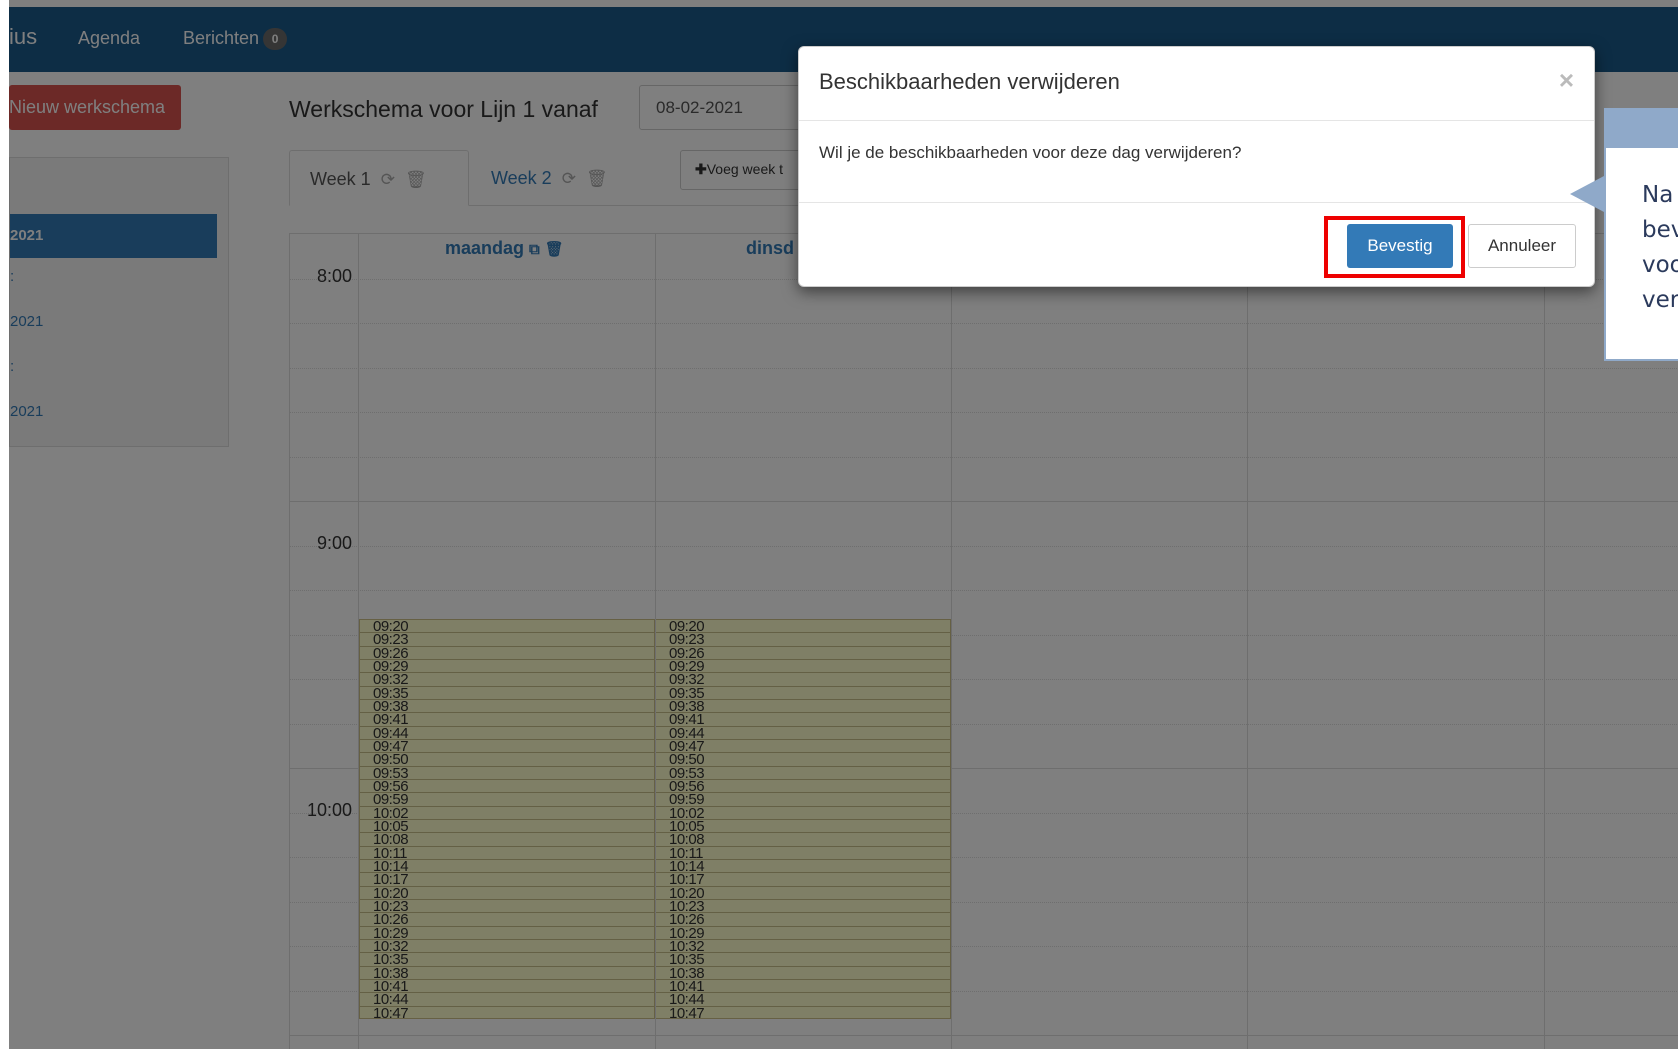 The image size is (1678, 1049). I want to click on dialog-footer: Bevestig Annuleer, so click(1196, 245).